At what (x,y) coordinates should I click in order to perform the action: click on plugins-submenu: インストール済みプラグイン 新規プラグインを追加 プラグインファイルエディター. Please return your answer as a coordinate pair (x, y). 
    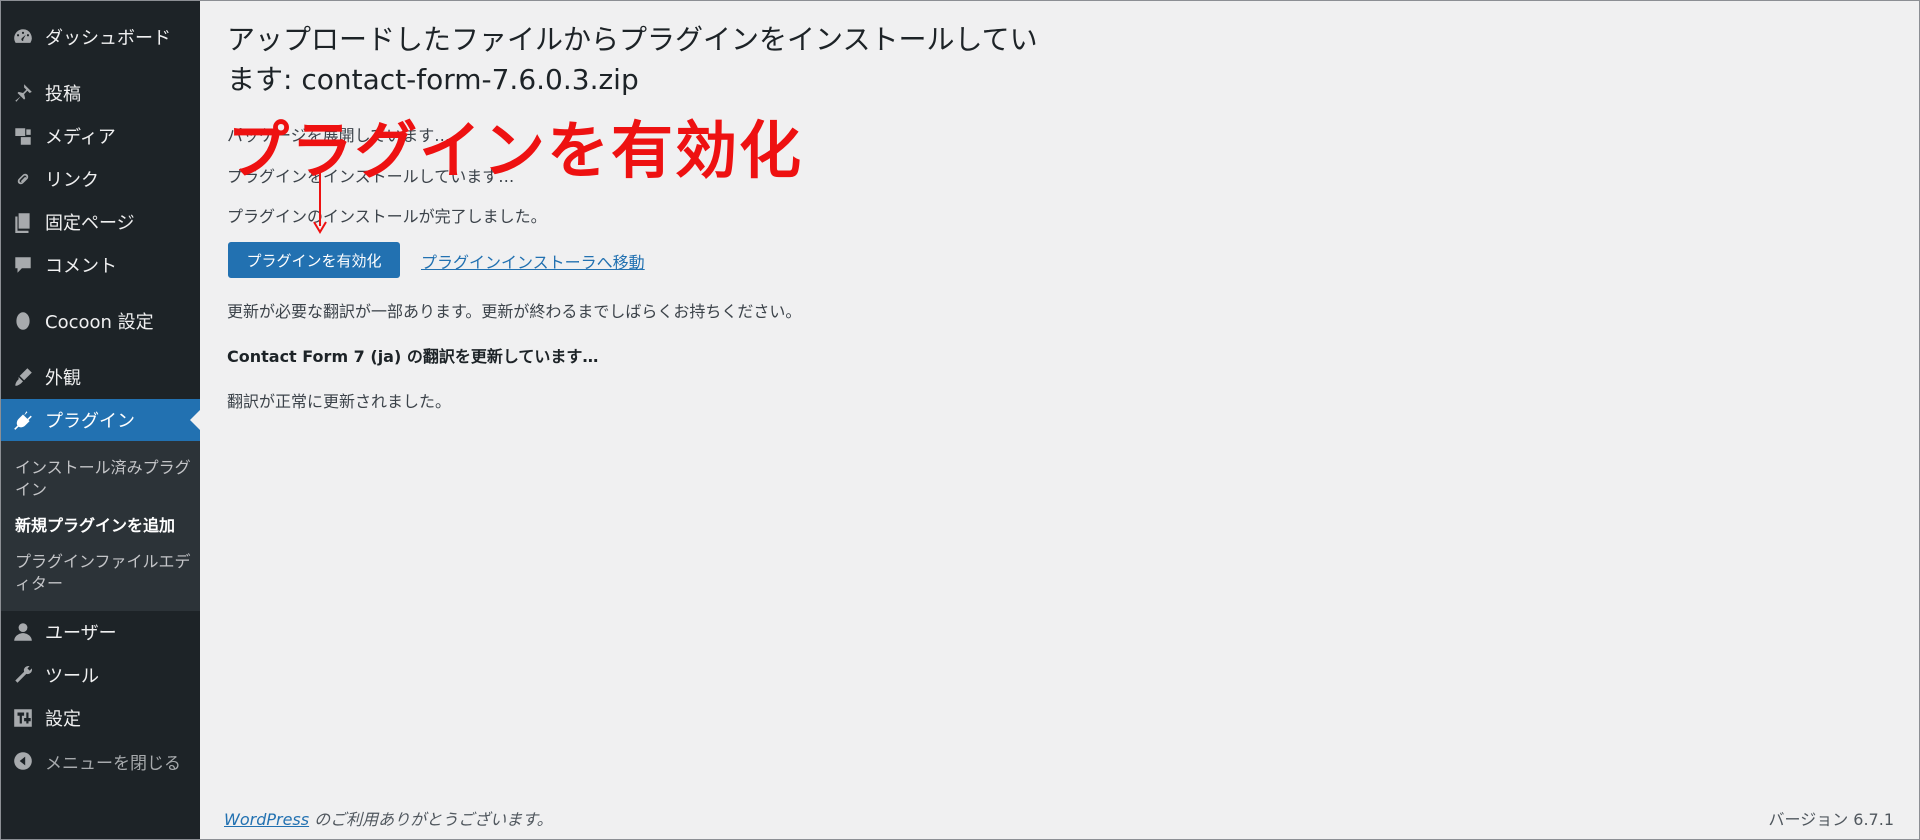
    Looking at the image, I should click on (100, 526).